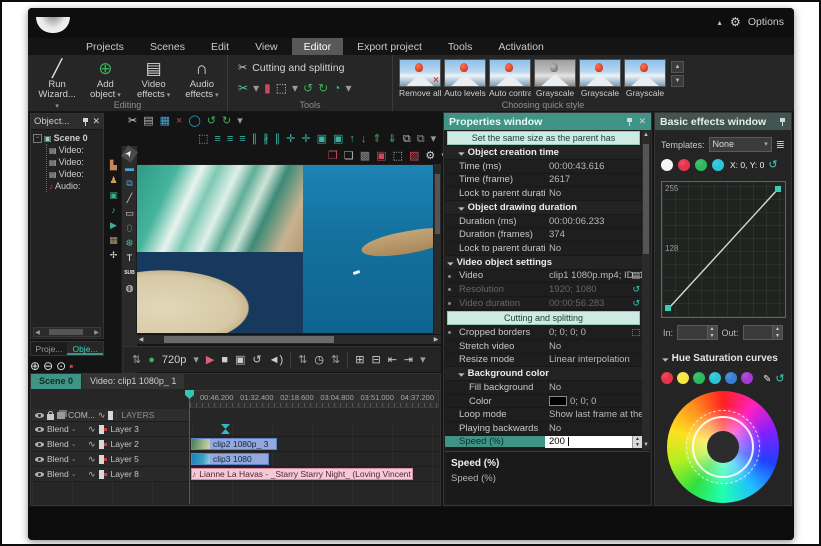 The image size is (821, 546). Describe the element at coordinates (779, 378) in the screenshot. I see `hue-reset-icon` at that location.